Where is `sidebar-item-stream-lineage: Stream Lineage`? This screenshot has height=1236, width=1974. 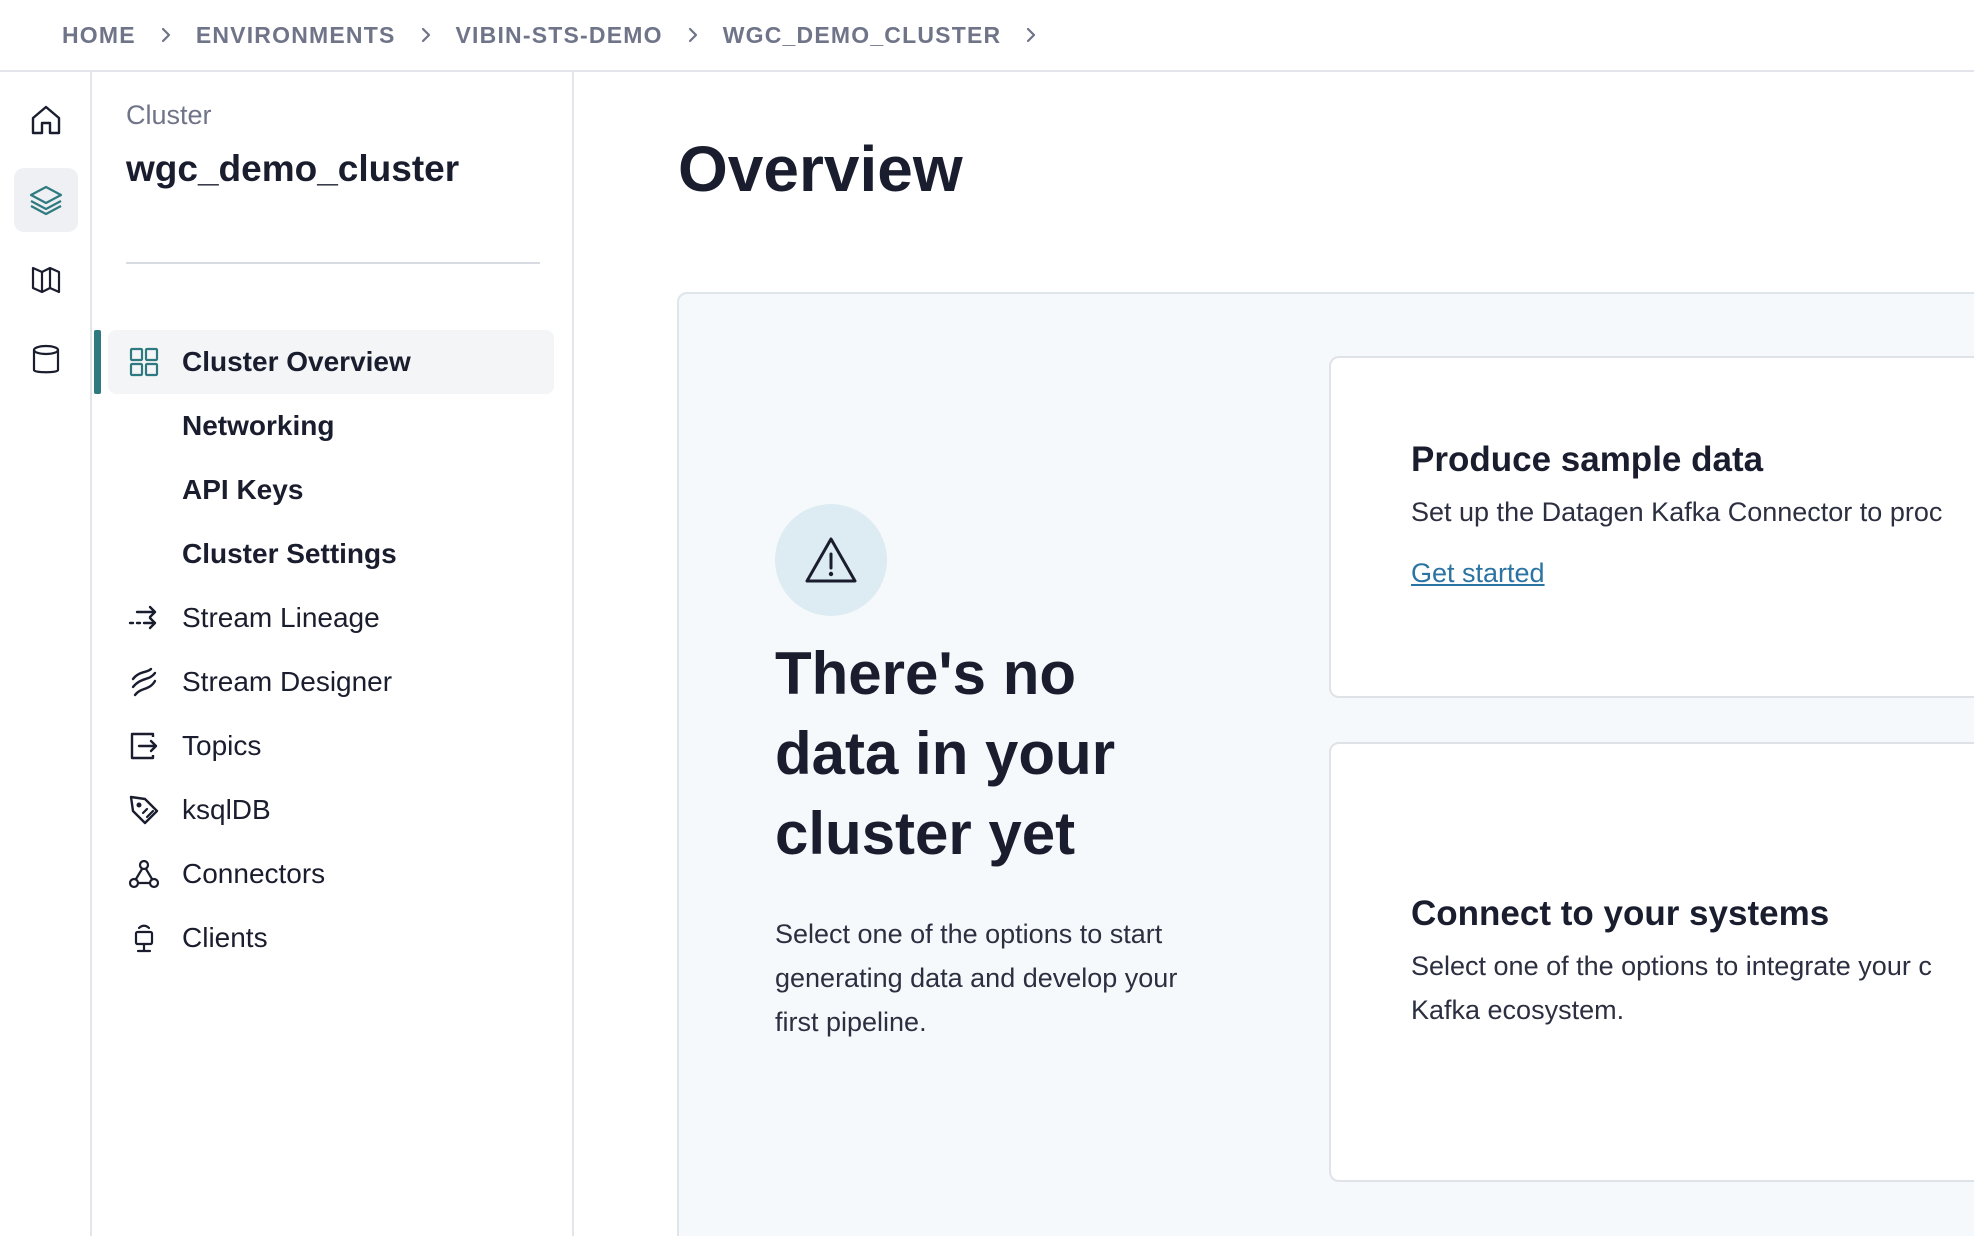
sidebar-item-stream-lineage: Stream Lineage is located at coordinates (331, 618).